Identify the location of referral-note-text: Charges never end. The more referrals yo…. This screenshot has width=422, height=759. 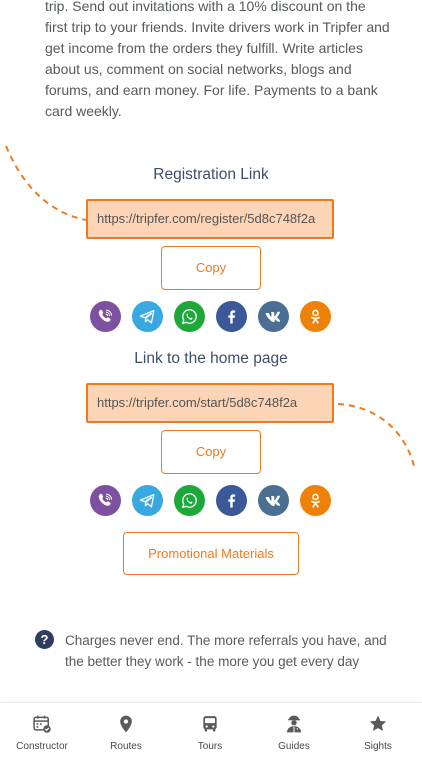
(226, 651).